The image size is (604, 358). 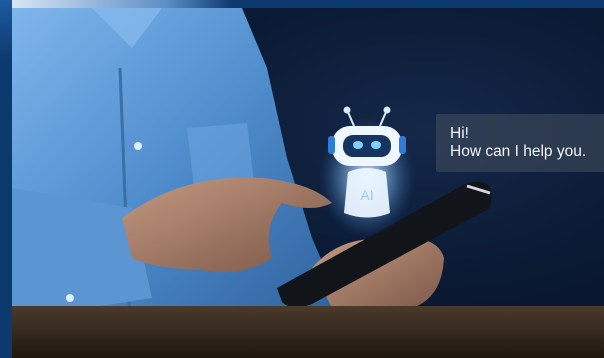 I want to click on wooden-table, so click(x=308, y=332).